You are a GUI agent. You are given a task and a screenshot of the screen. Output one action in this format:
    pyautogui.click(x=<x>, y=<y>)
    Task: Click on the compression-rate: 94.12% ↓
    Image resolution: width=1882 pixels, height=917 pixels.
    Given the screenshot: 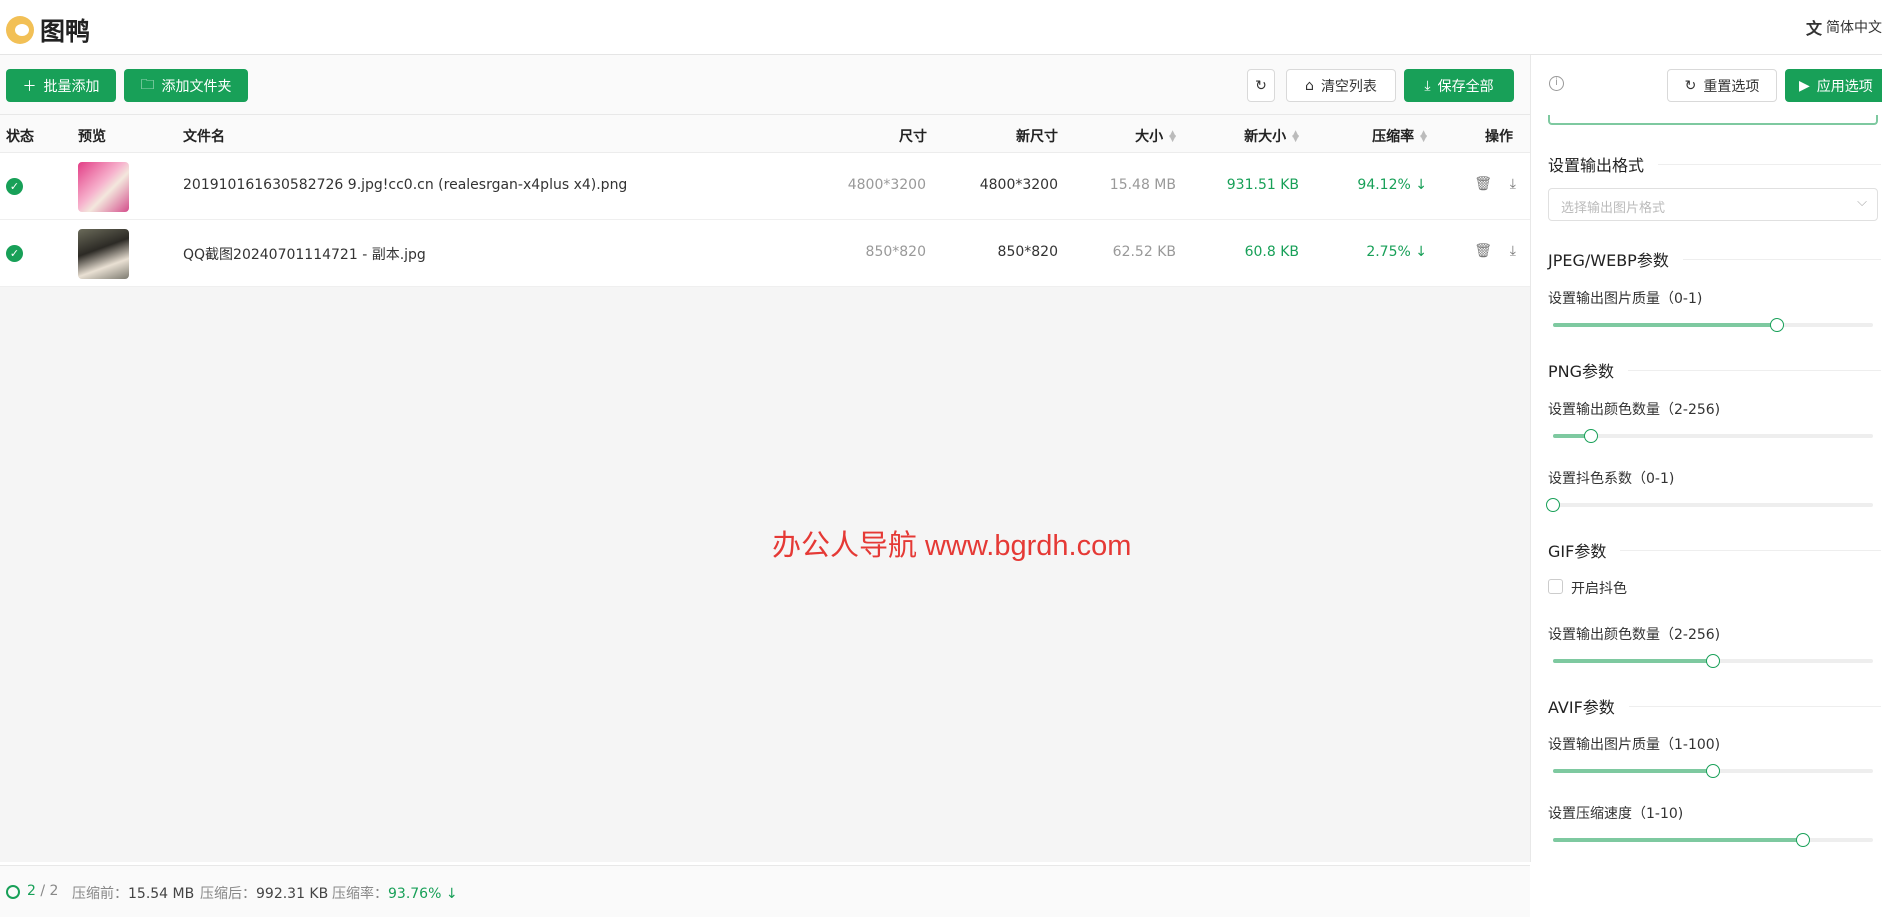 What is the action you would take?
    pyautogui.click(x=1392, y=185)
    